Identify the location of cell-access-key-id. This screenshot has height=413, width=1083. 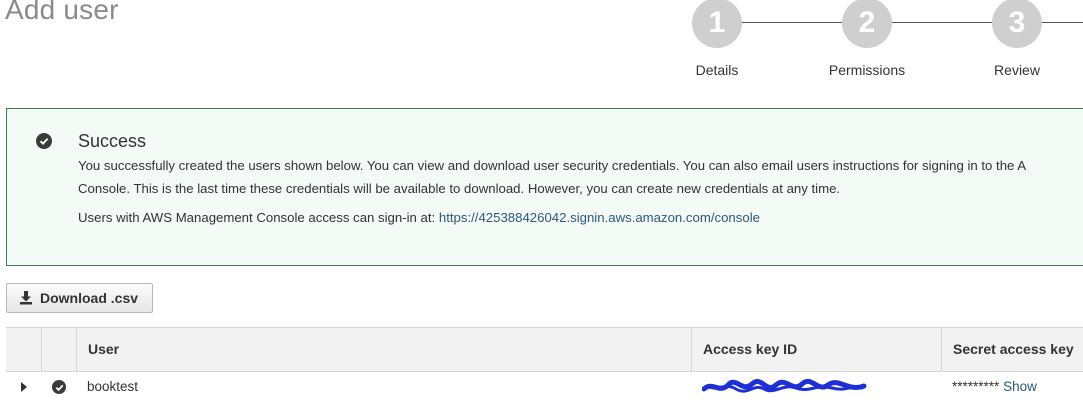
(784, 387).